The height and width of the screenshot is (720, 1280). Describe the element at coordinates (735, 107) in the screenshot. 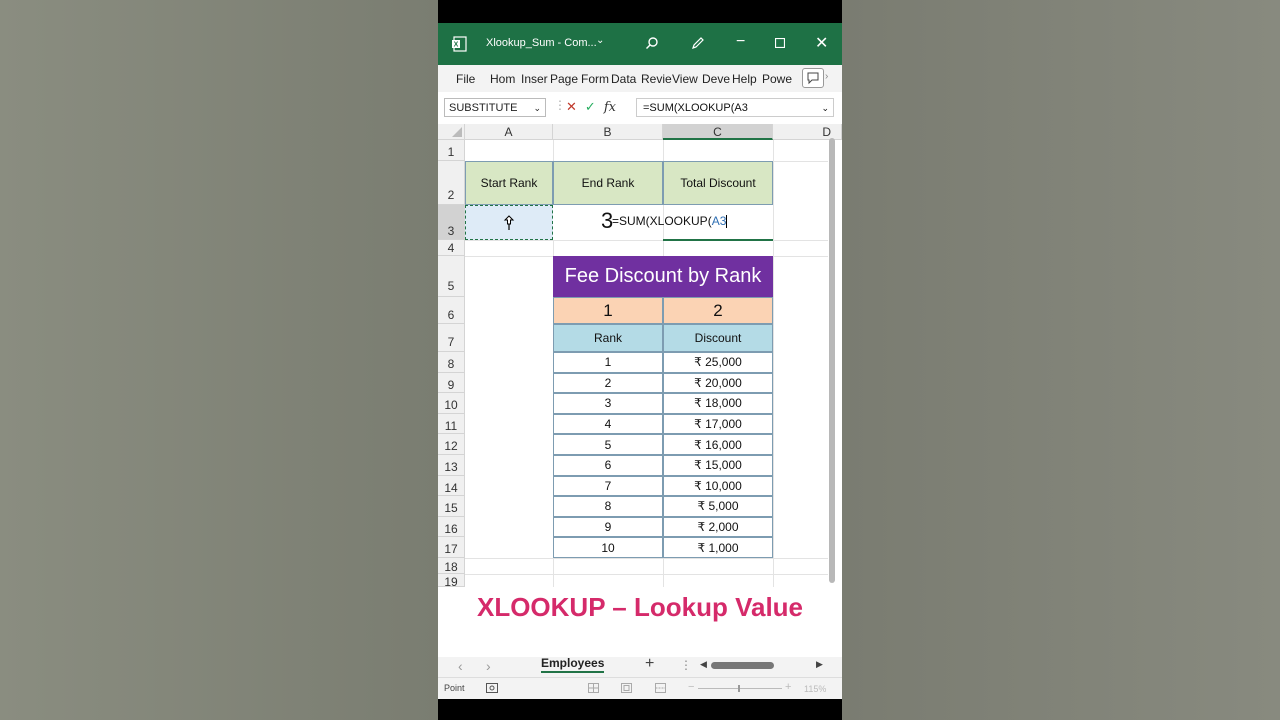

I see `formula-input: =SUM(XLOOKUP(A3 ⌄` at that location.